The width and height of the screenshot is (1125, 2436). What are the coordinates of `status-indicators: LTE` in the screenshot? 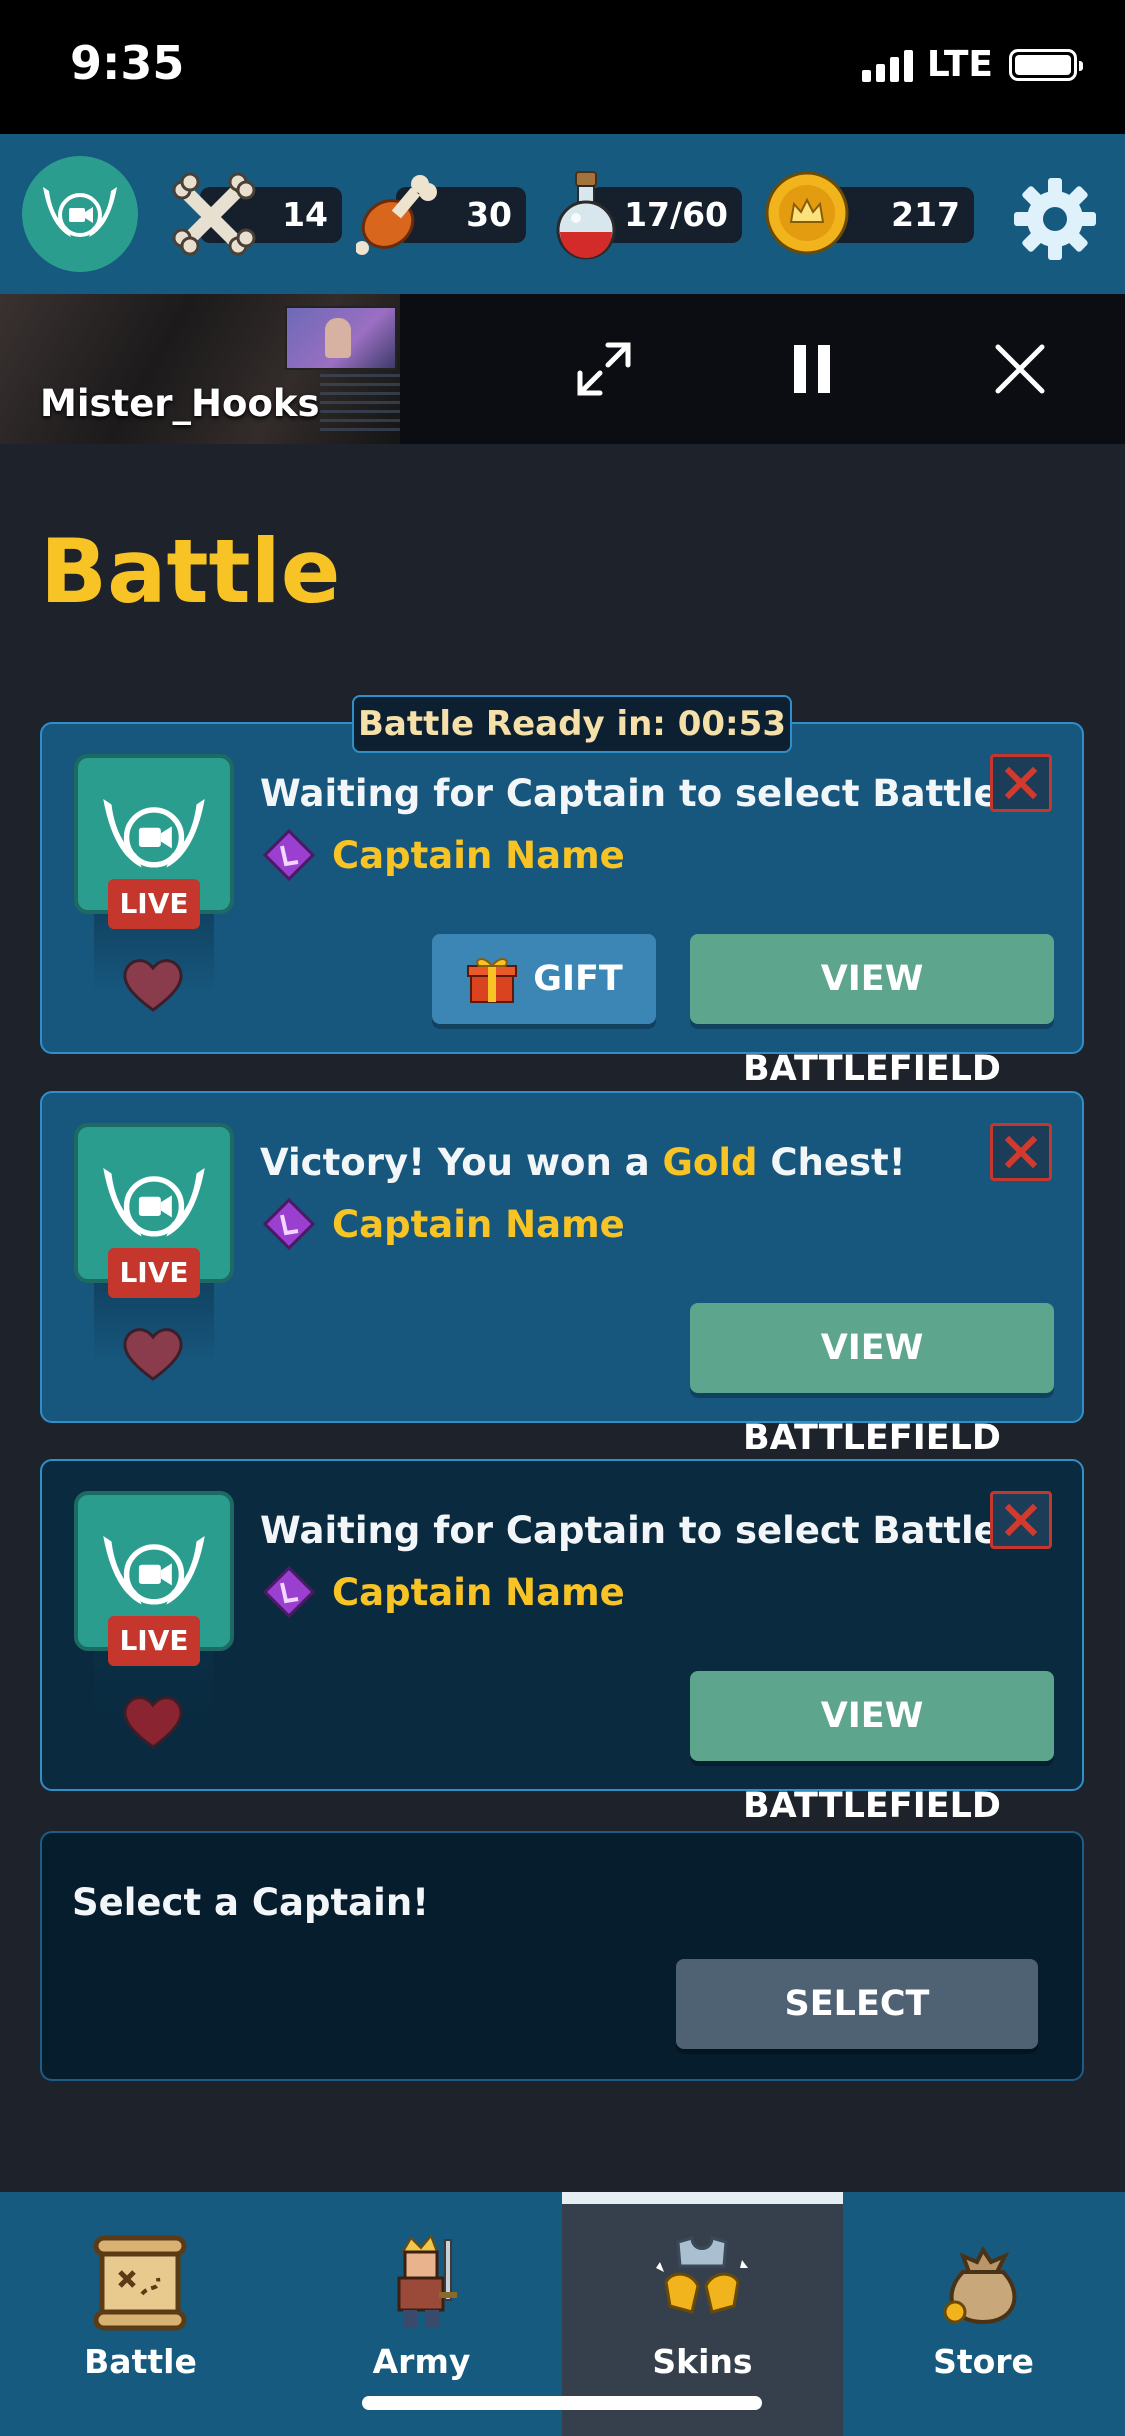 It's located at (972, 64).